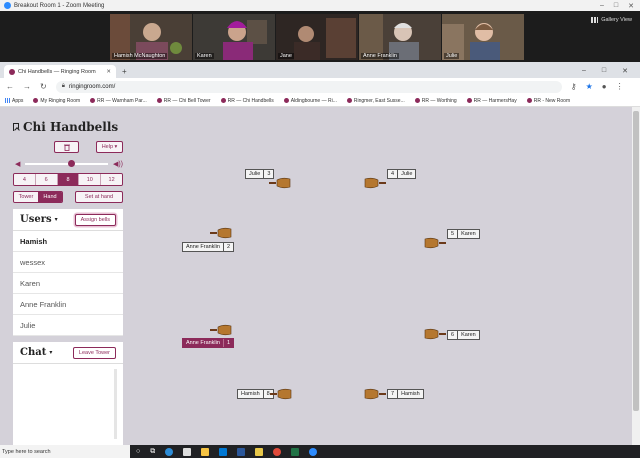  What do you see at coordinates (63, 86) in the screenshot?
I see `lock-icon: 🔒︎` at bounding box center [63, 86].